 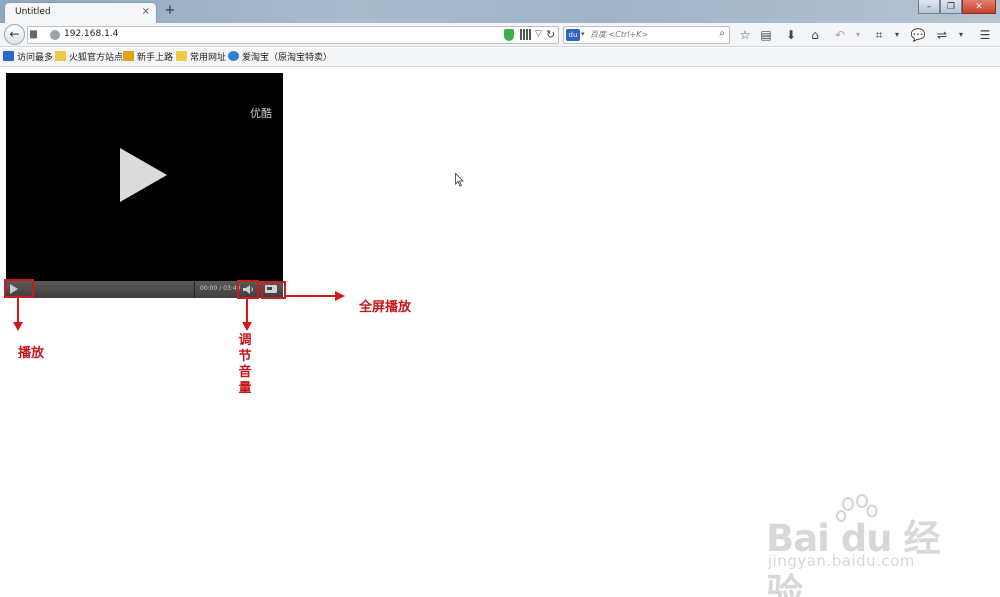 I want to click on window-controls: – ❐ ✕, so click(x=957, y=7).